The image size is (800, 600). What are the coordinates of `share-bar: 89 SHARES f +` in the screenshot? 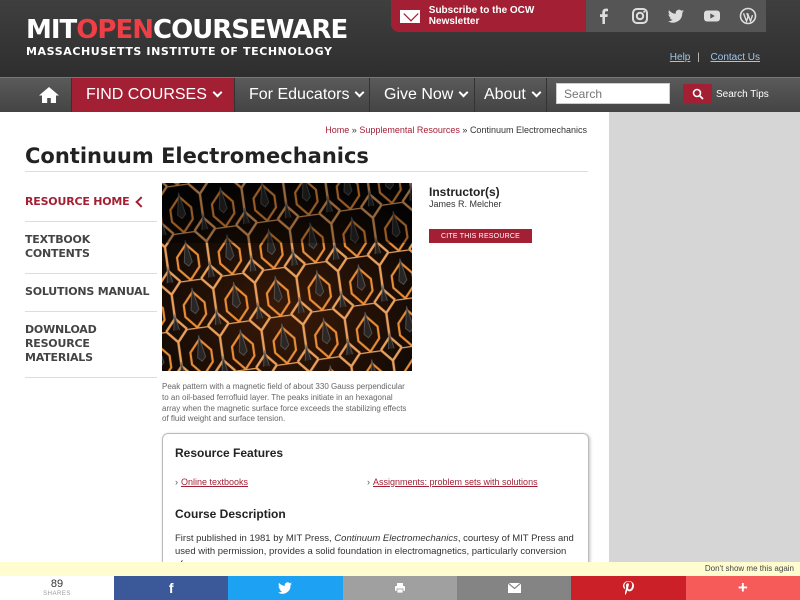 It's located at (400, 588).